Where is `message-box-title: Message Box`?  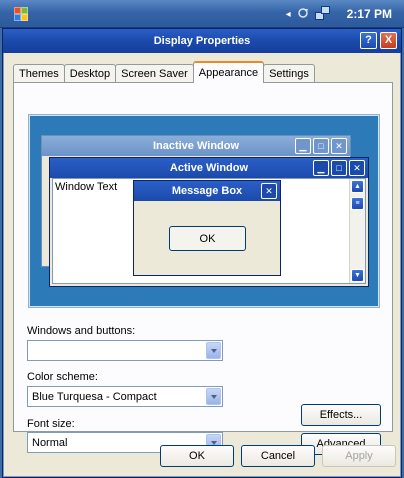 message-box-title: Message Box is located at coordinates (207, 191).